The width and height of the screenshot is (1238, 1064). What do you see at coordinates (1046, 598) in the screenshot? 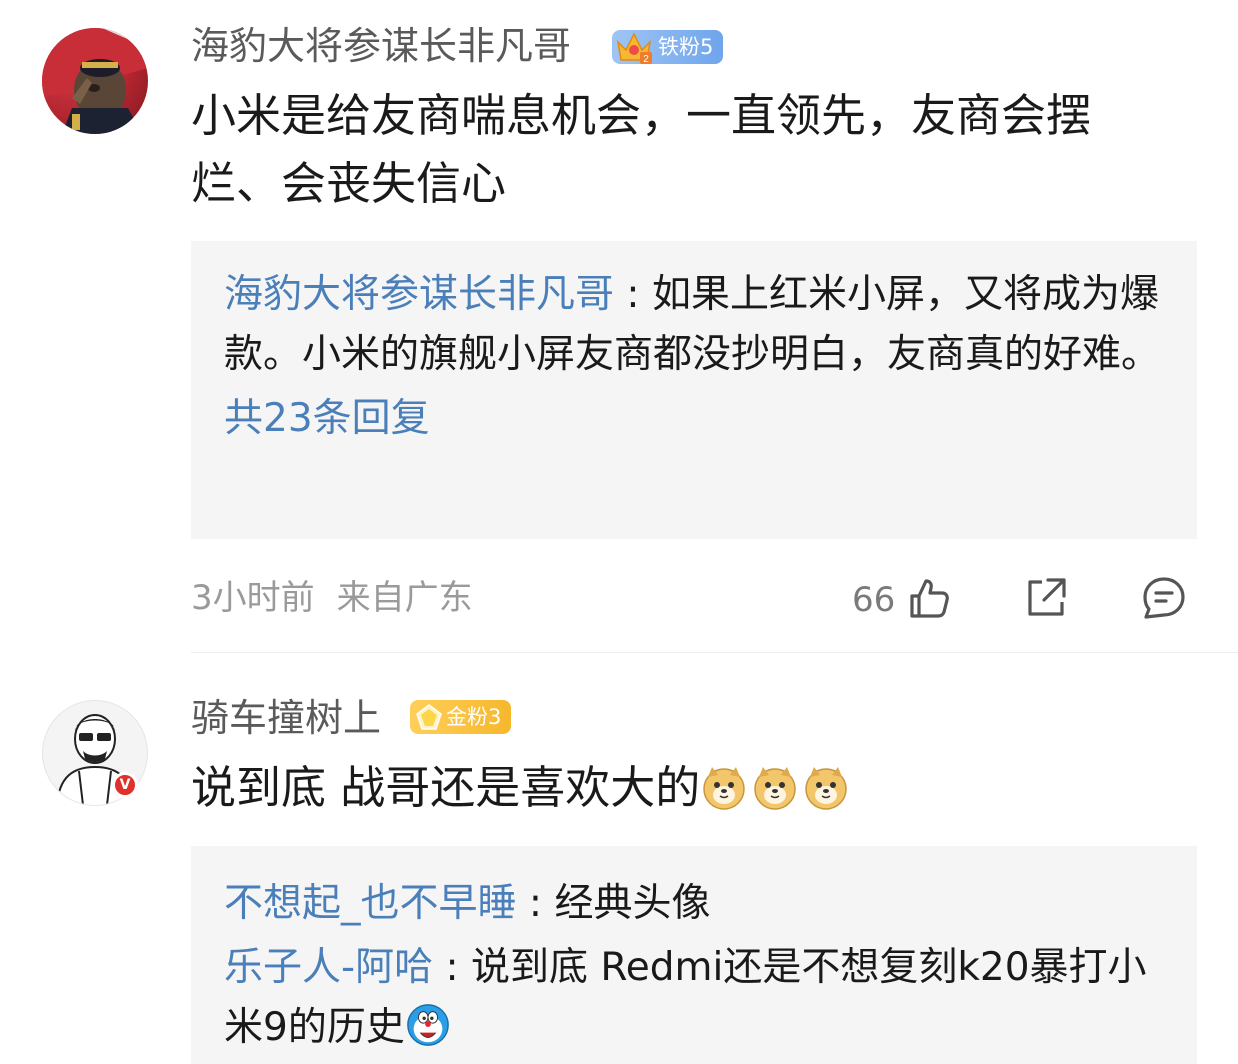
I see `share-icon` at bounding box center [1046, 598].